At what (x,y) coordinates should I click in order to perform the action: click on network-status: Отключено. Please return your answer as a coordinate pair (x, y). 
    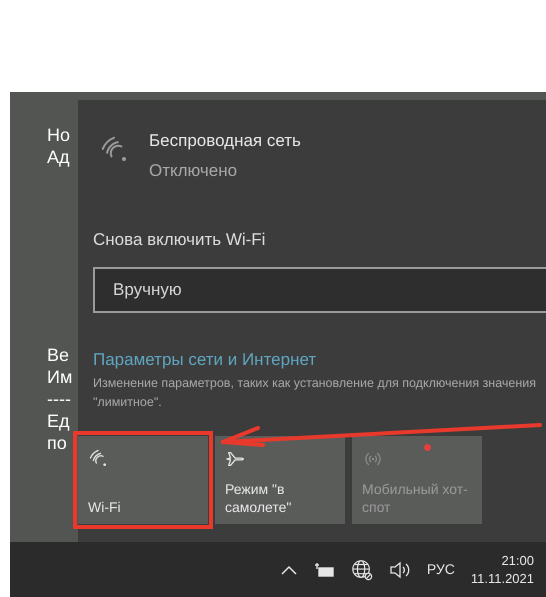
    Looking at the image, I should click on (193, 171).